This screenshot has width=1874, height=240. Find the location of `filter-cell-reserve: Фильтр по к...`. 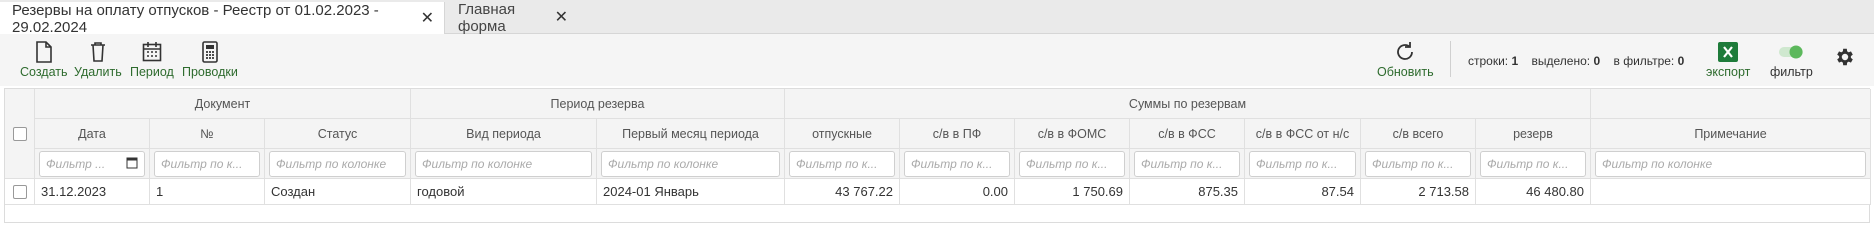

filter-cell-reserve: Фильтр по к... is located at coordinates (1533, 164).